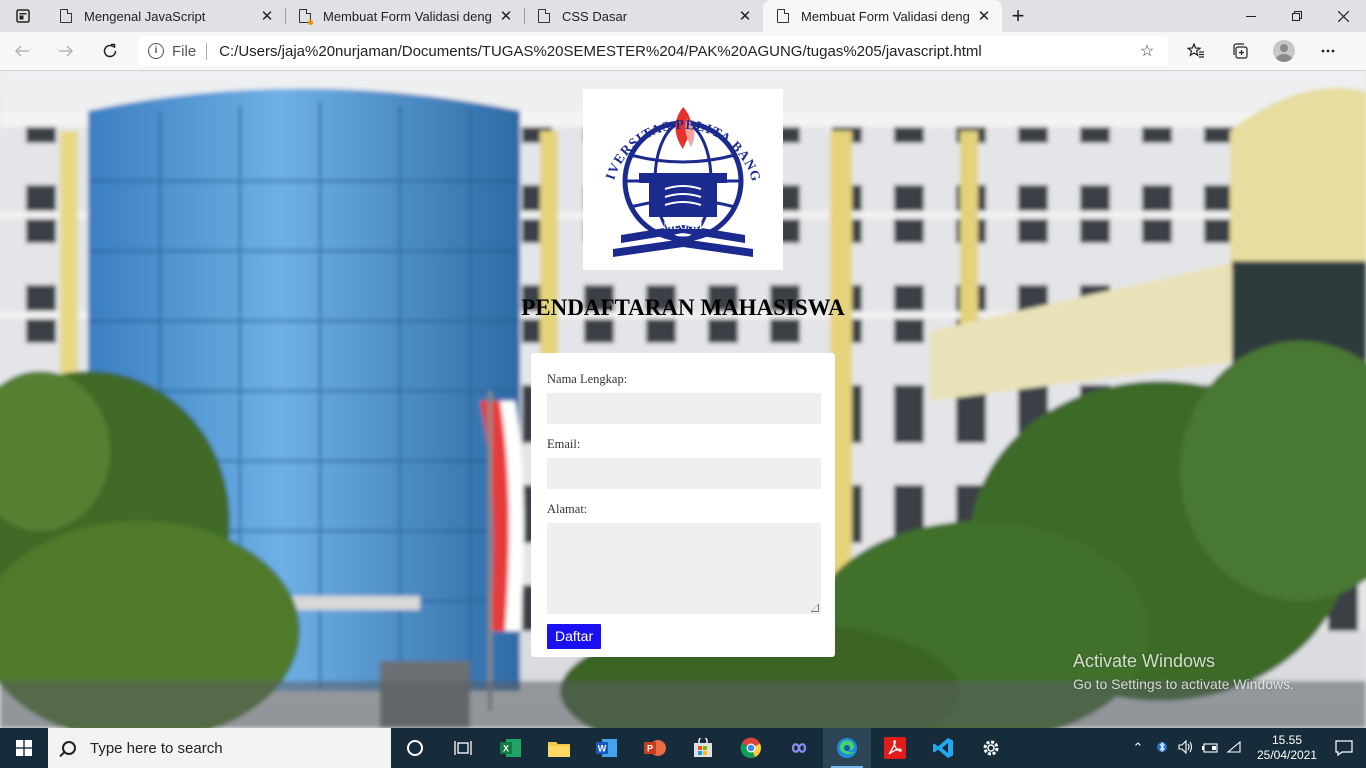  What do you see at coordinates (1018, 16) in the screenshot?
I see `new-tab-button: +` at bounding box center [1018, 16].